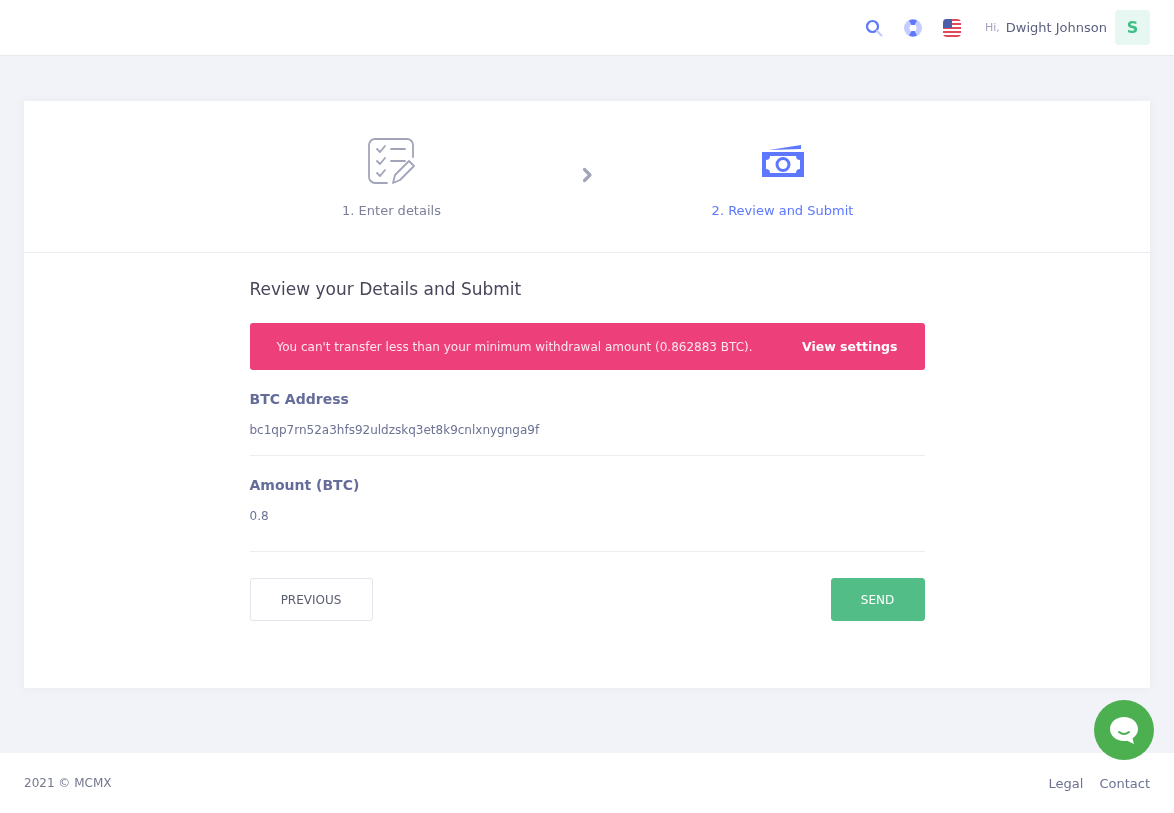 The image size is (1174, 813). What do you see at coordinates (1124, 730) in the screenshot?
I see `chat-button` at bounding box center [1124, 730].